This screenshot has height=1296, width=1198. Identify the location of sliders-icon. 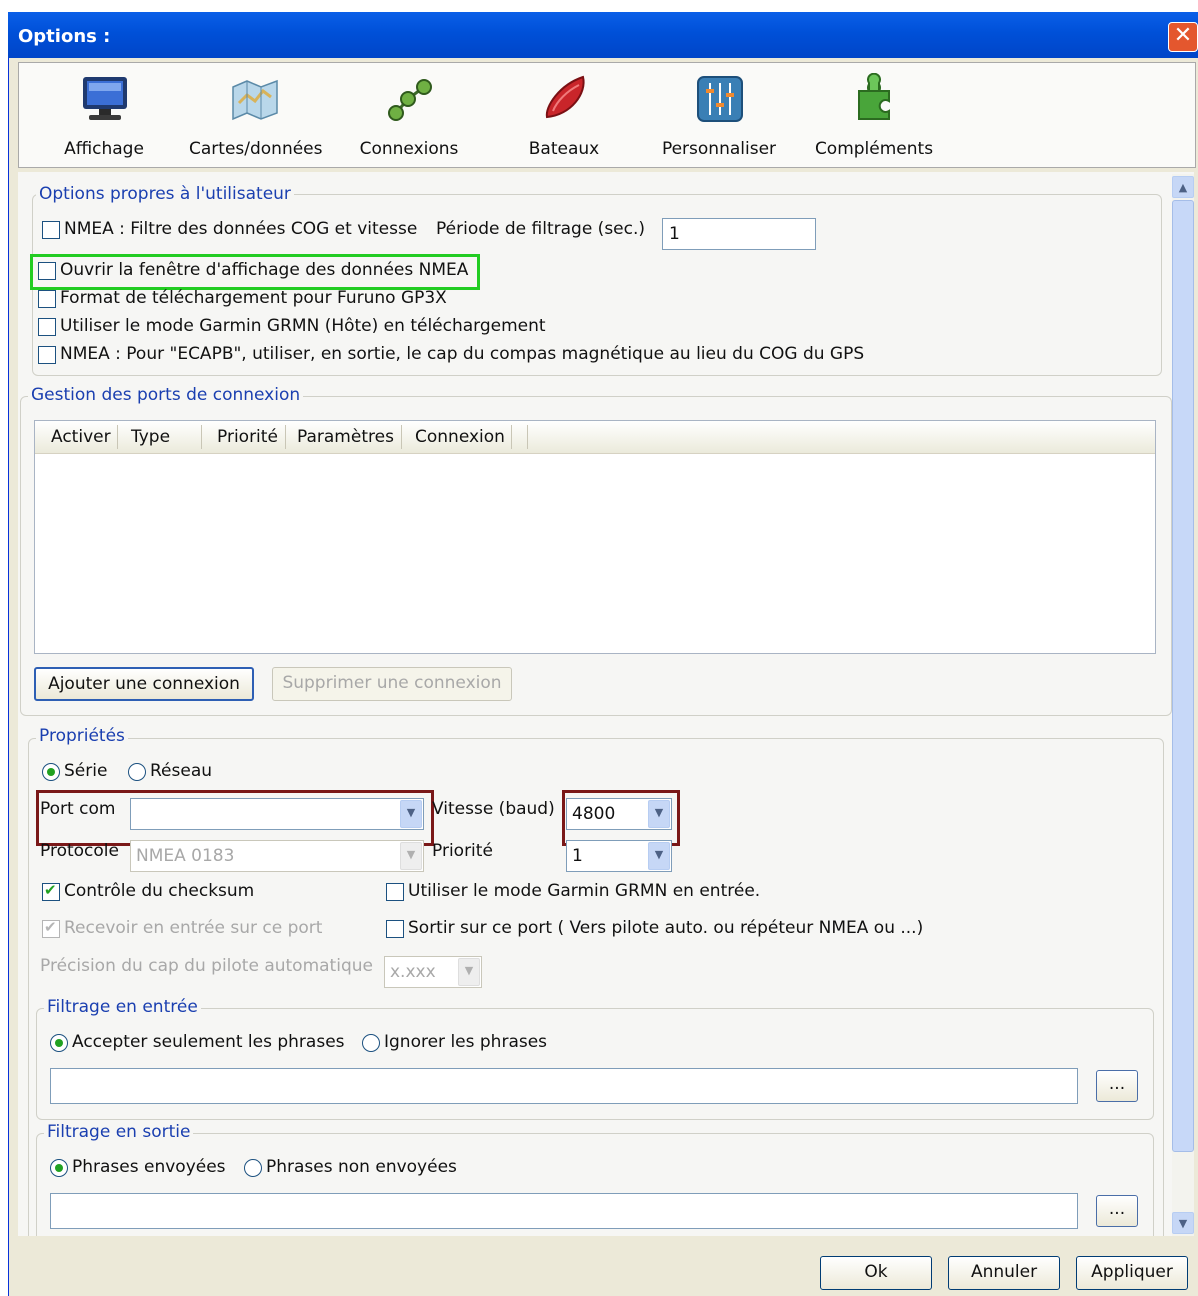
(720, 99).